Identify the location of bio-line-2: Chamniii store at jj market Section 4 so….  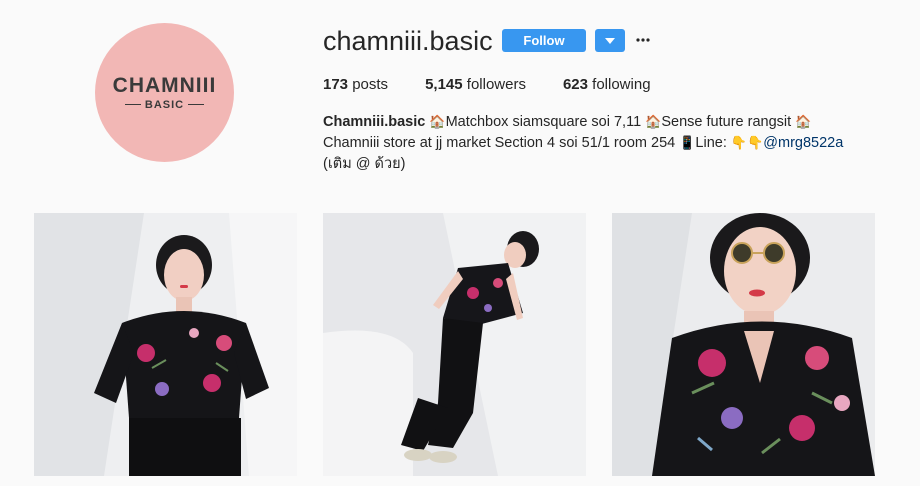
(603, 143).